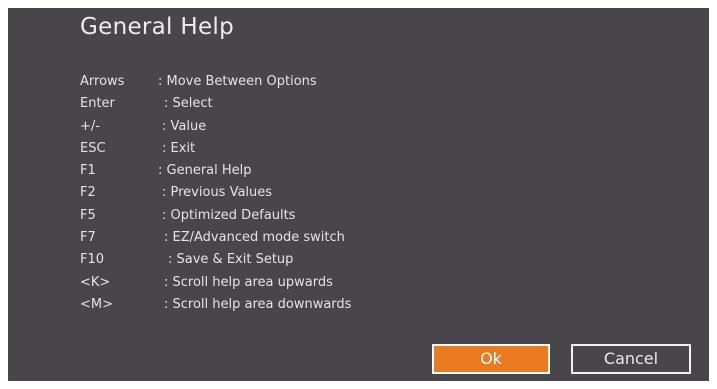  Describe the element at coordinates (93, 148) in the screenshot. I see `key-name: ESC` at that location.